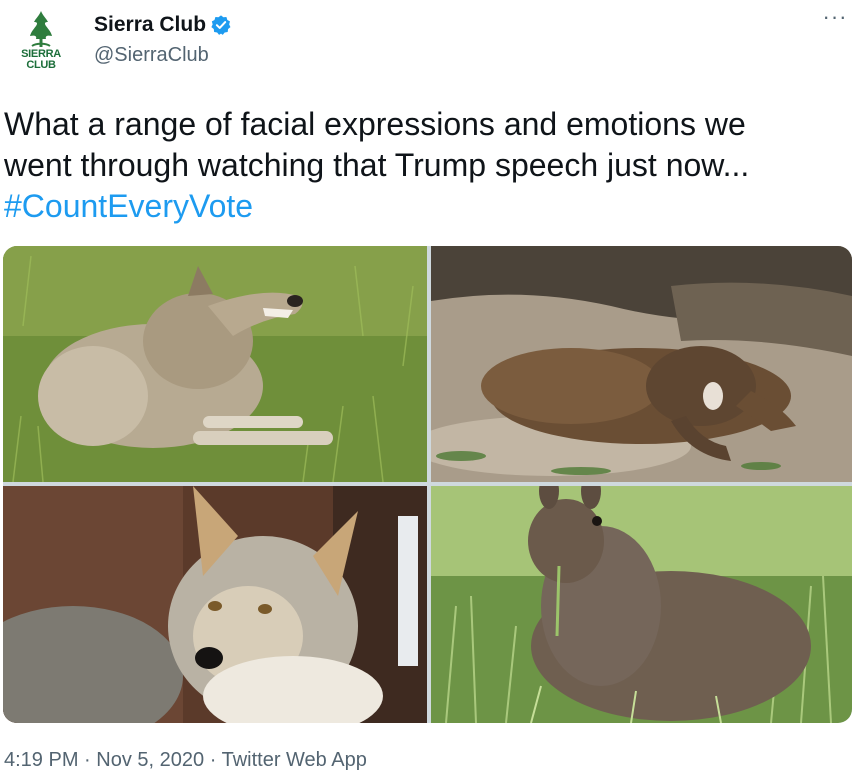  What do you see at coordinates (215, 364) in the screenshot?
I see `wolf-snarling-photo` at bounding box center [215, 364].